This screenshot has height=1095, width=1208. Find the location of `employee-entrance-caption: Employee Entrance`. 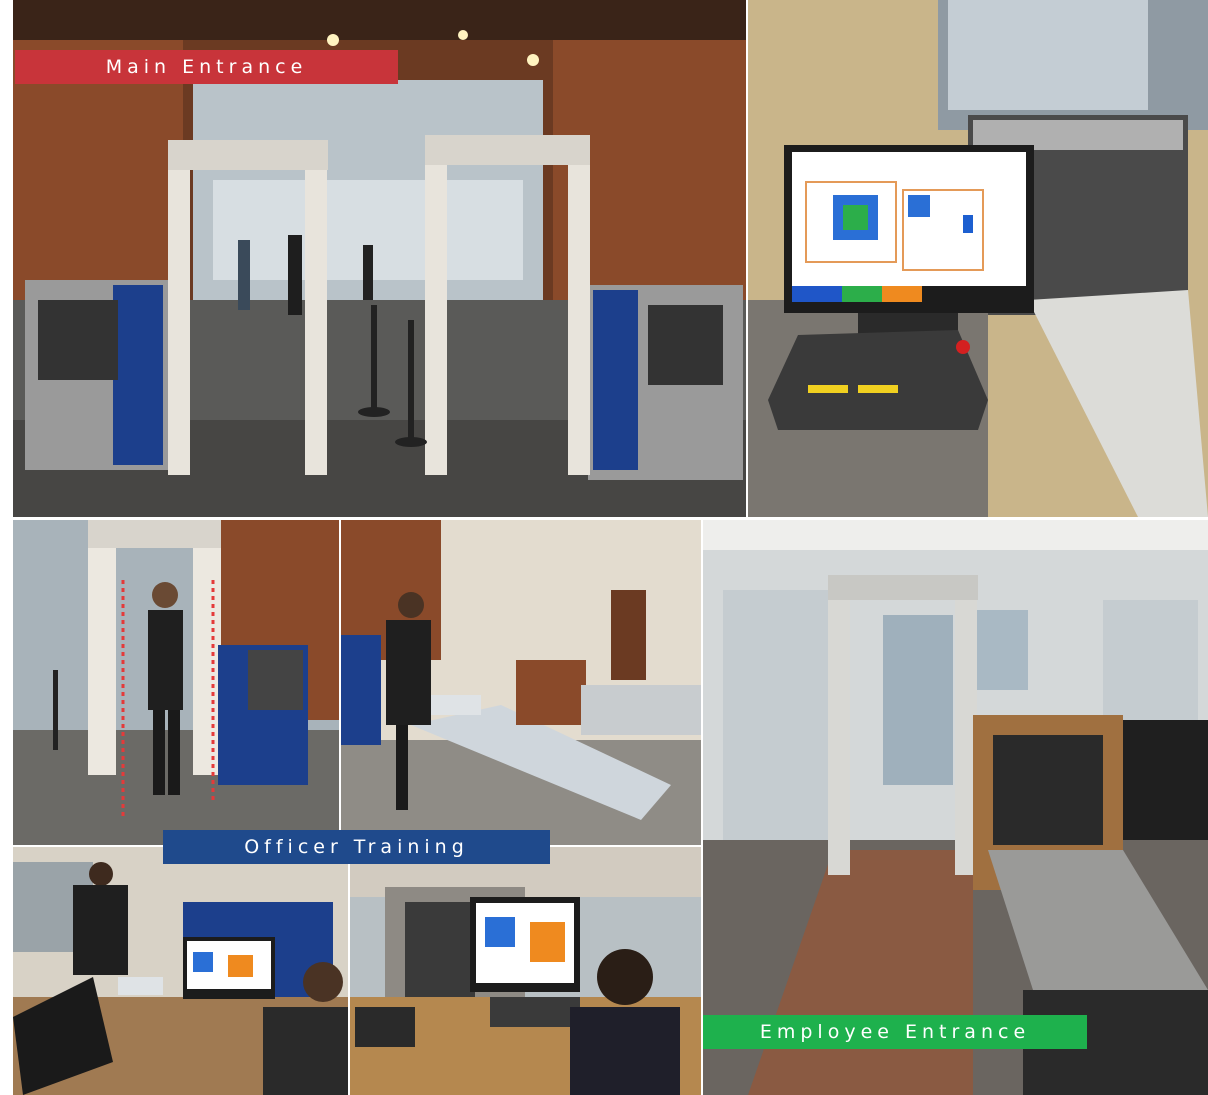

employee-entrance-caption: Employee Entrance is located at coordinates (895, 1032).